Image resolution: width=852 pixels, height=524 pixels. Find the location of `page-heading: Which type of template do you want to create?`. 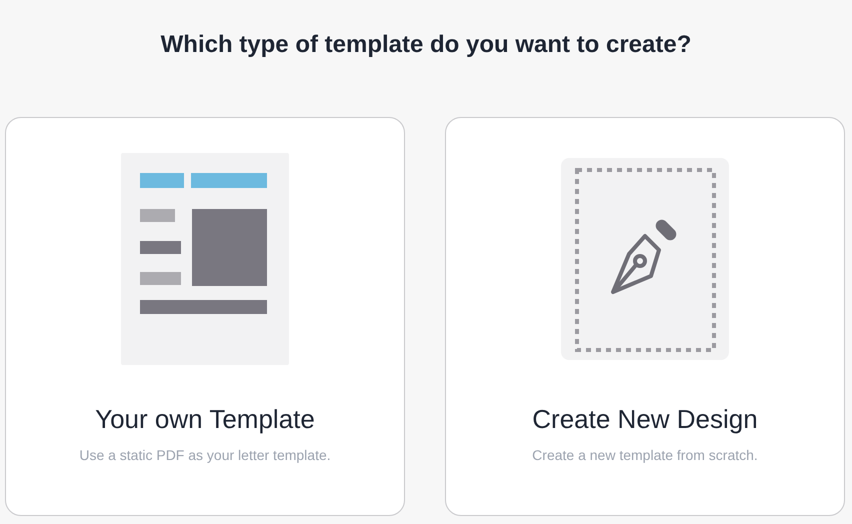

page-heading: Which type of template do you want to create? is located at coordinates (426, 45).